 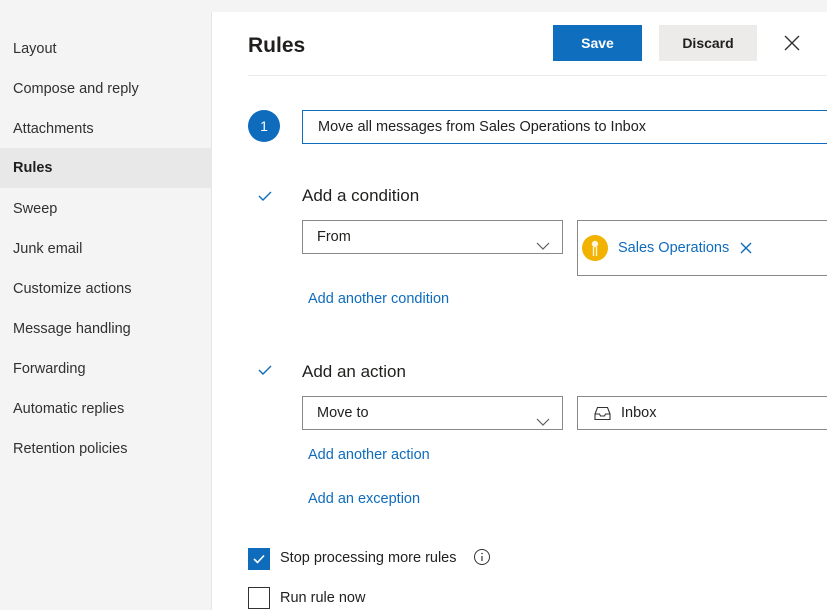 I want to click on action-section-title: Add an action, so click(x=354, y=371).